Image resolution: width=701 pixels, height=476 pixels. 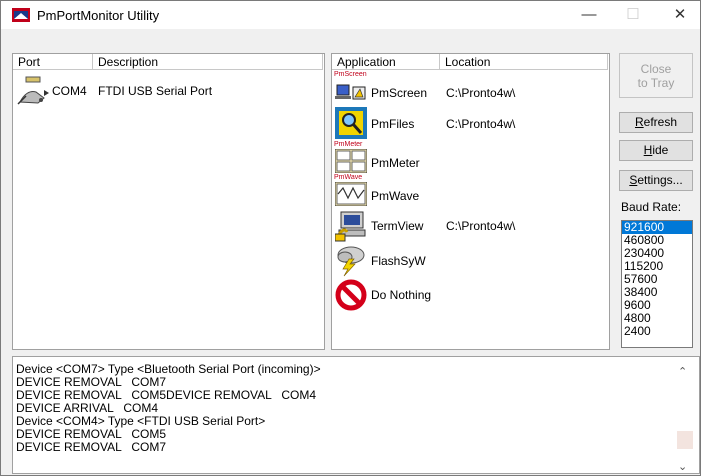 What do you see at coordinates (589, 15) in the screenshot?
I see `minimize-button: —` at bounding box center [589, 15].